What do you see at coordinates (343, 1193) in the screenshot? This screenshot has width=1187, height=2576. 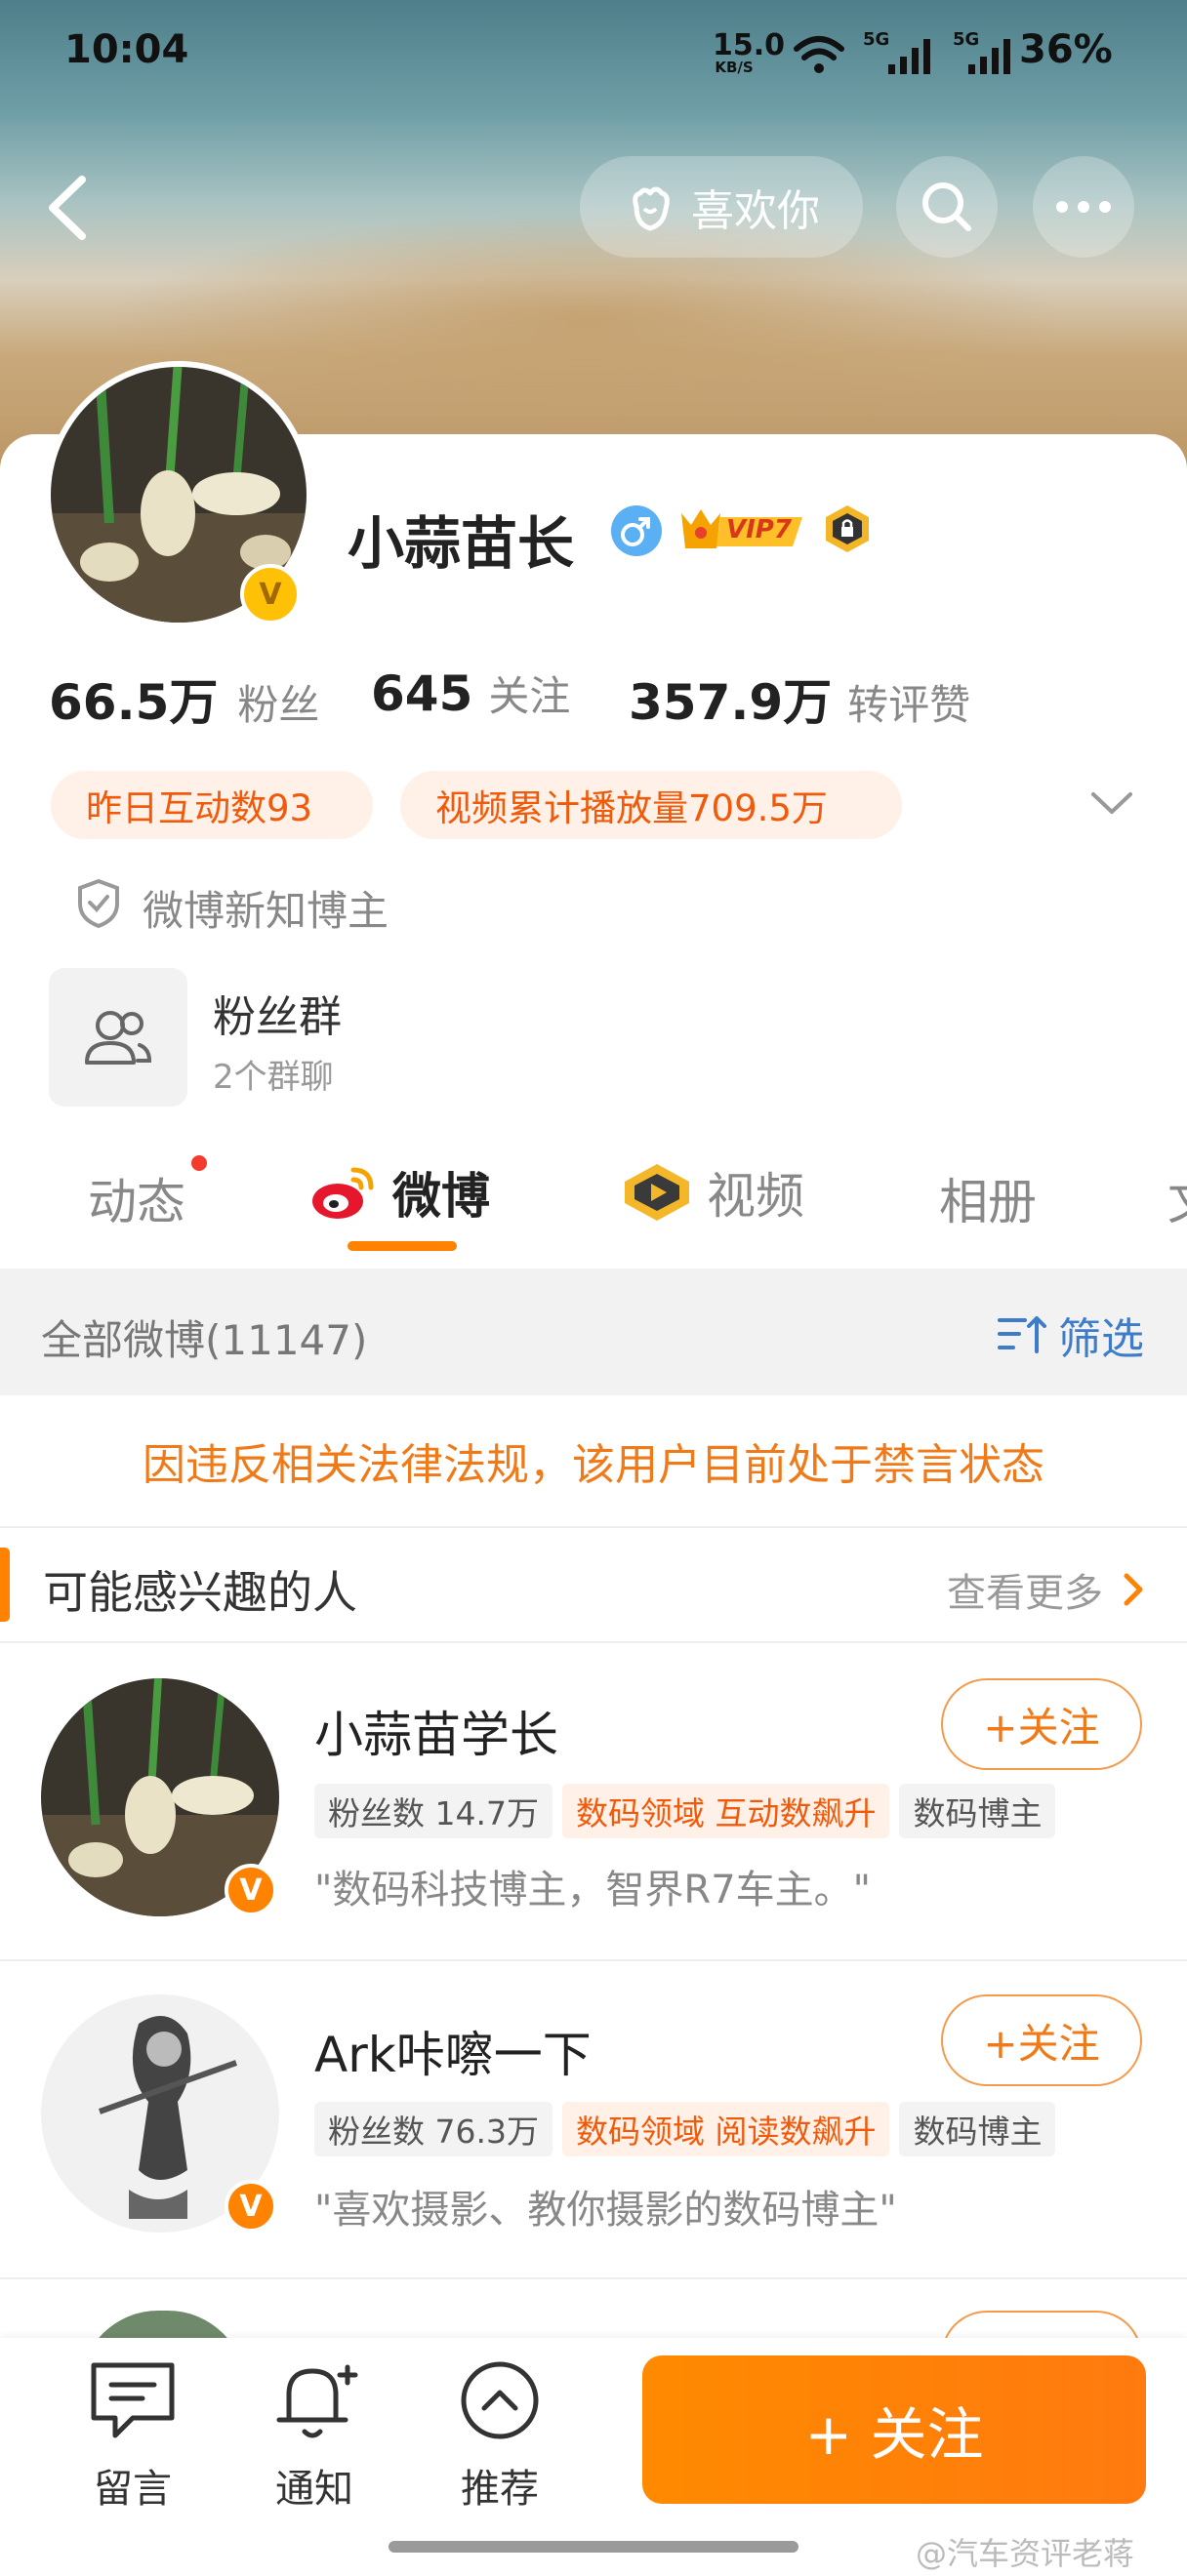 I see `weibo-logo-icon` at bounding box center [343, 1193].